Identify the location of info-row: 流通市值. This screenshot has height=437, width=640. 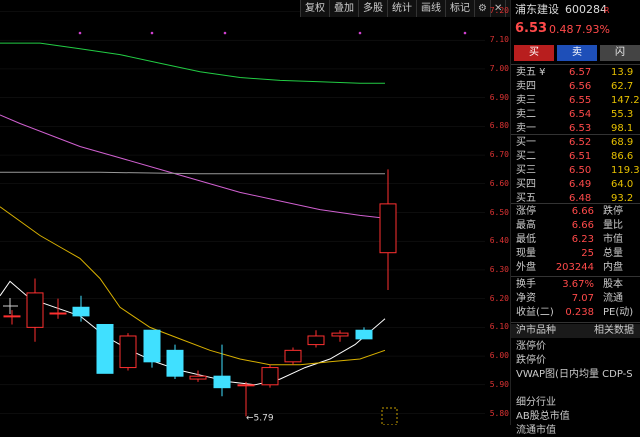
(575, 430).